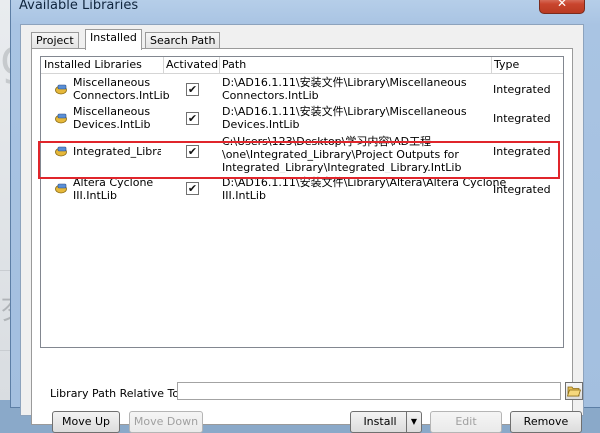 The image size is (600, 433). What do you see at coordinates (113, 39) in the screenshot?
I see `tab-installed: Installed` at bounding box center [113, 39].